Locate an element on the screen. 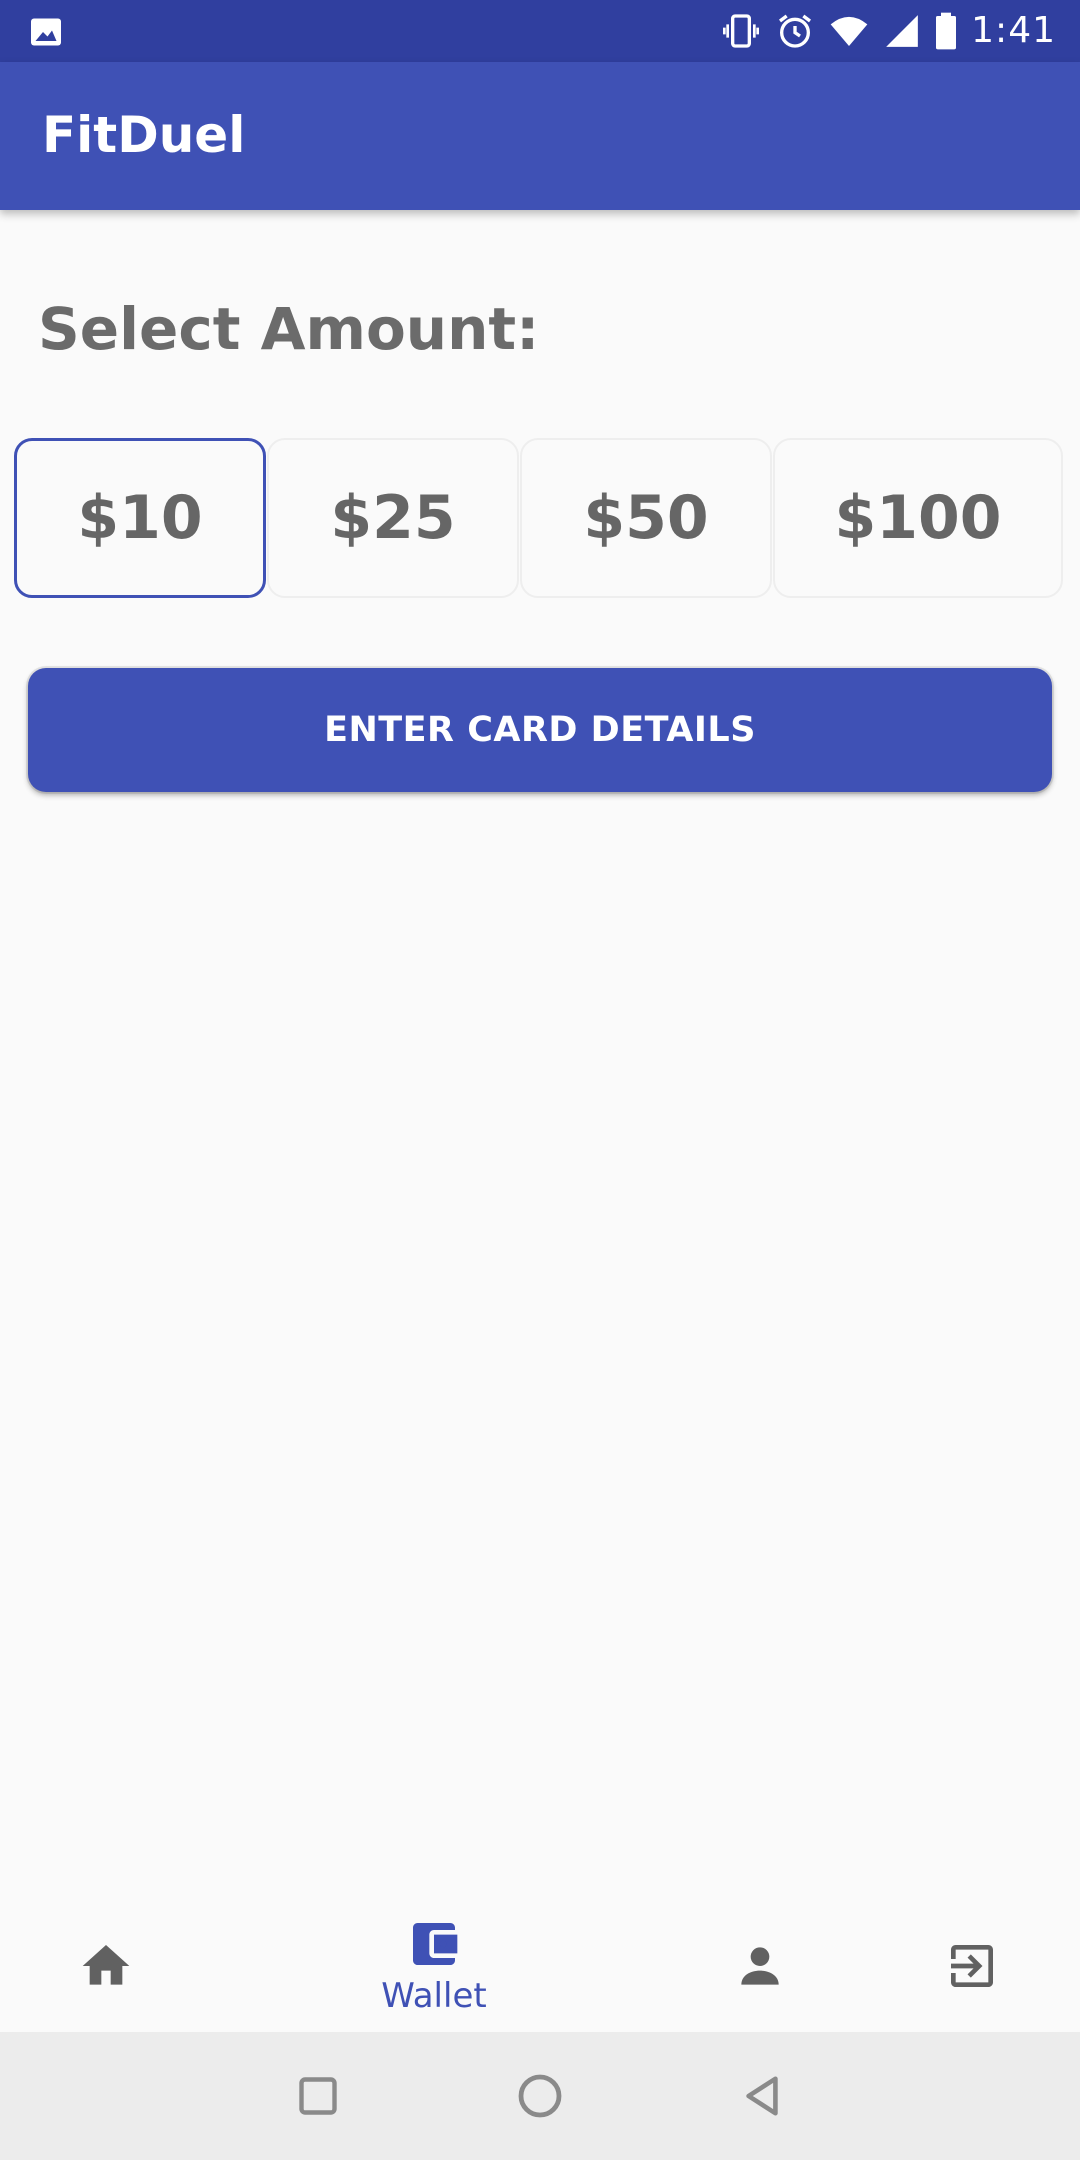 The image size is (1080, 2160). nav-profile is located at coordinates (760, 1966).